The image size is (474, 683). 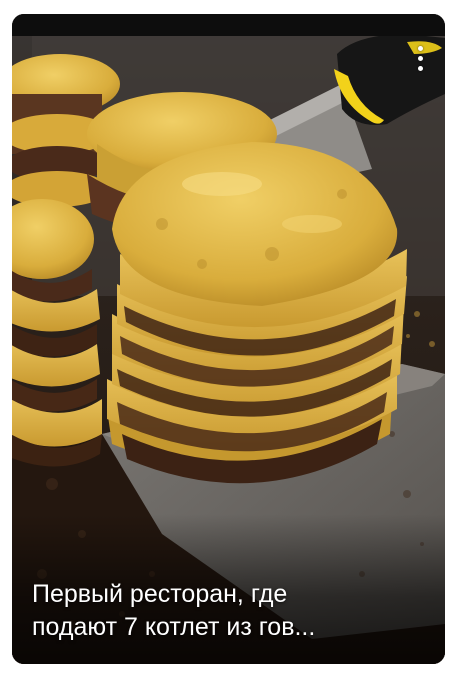 I want to click on top-bar, so click(x=228, y=25).